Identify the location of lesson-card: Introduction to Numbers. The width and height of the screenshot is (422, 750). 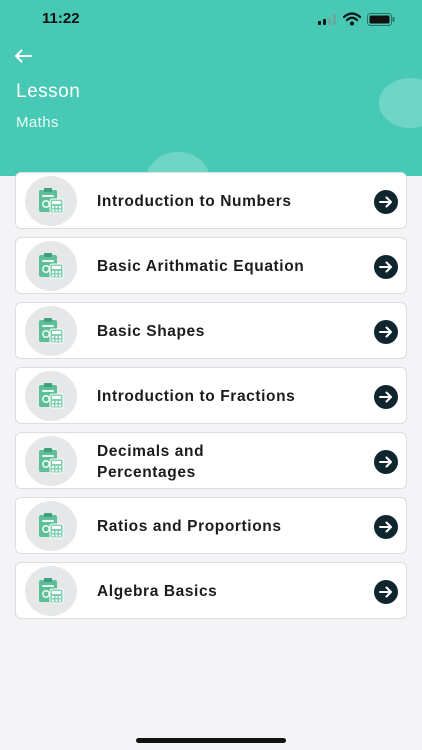
(211, 200).